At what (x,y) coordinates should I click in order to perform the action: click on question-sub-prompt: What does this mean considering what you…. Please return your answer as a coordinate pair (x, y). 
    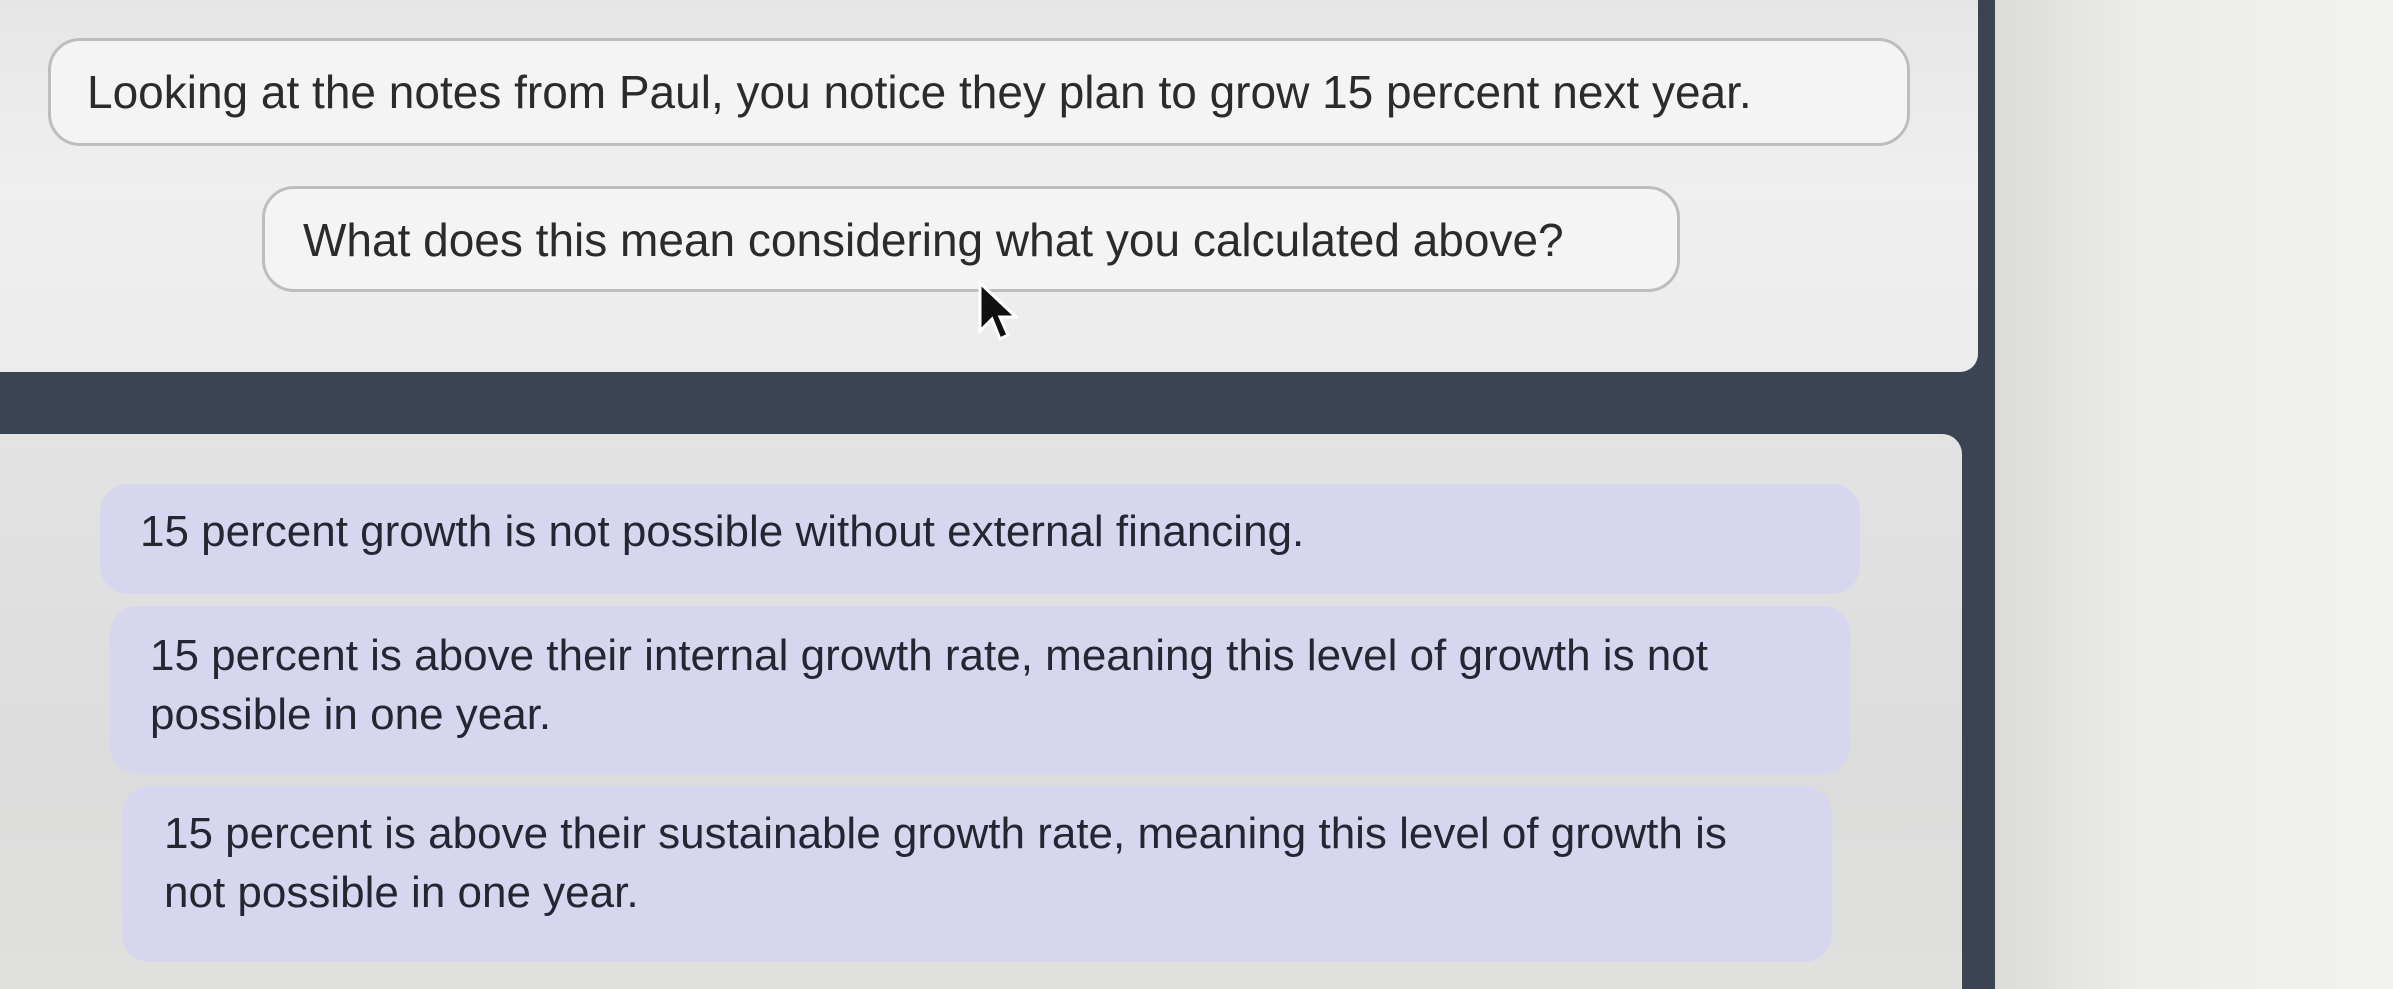
    Looking at the image, I should click on (971, 239).